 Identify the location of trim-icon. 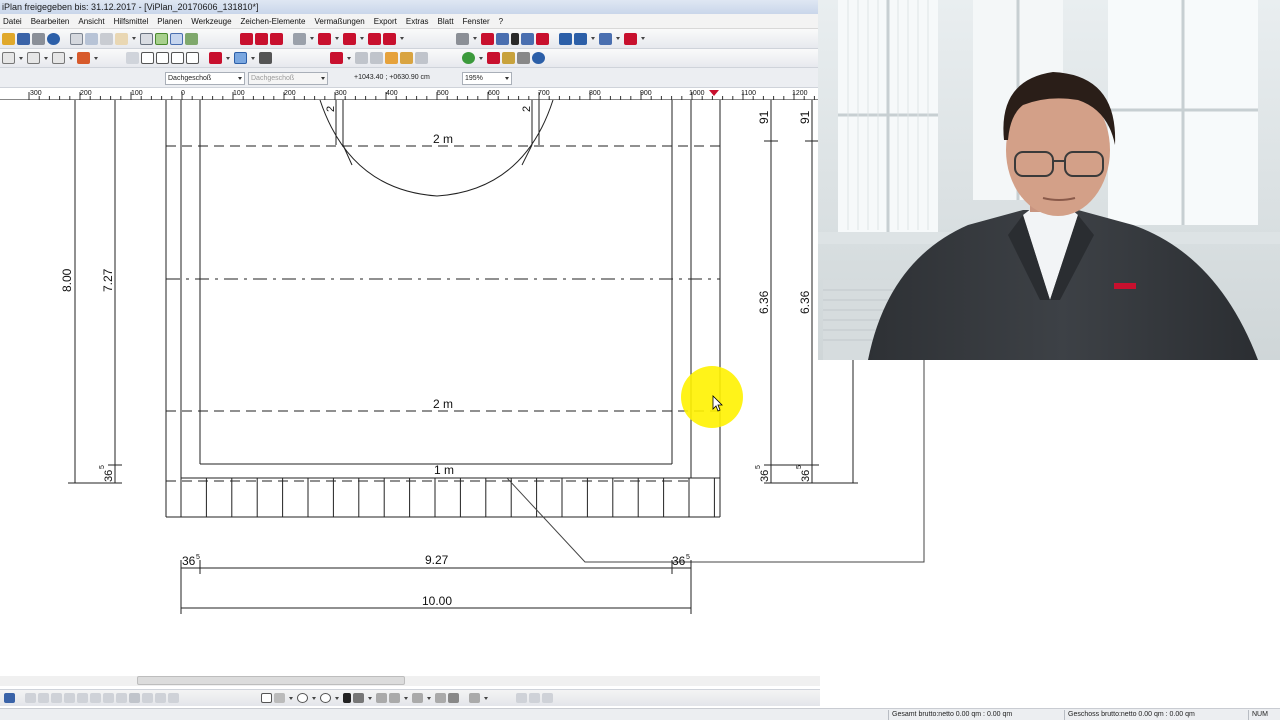
(215, 58).